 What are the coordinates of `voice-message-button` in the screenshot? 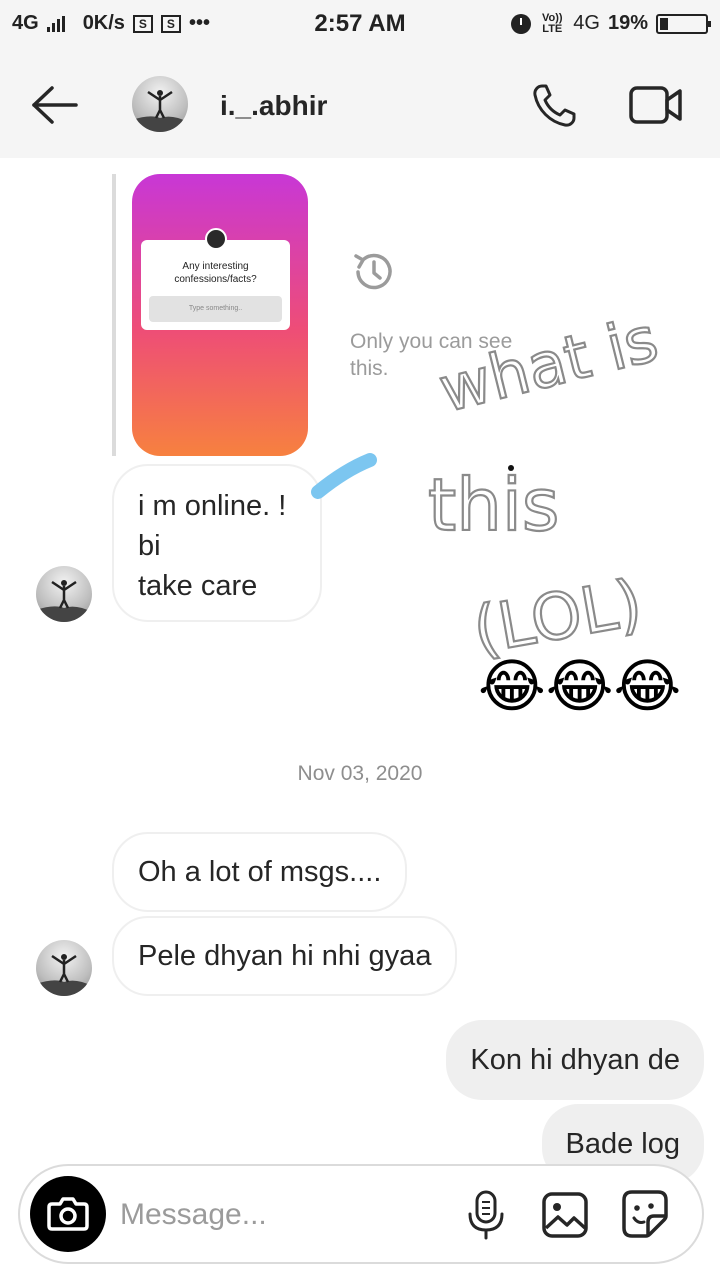 It's located at (486, 1215).